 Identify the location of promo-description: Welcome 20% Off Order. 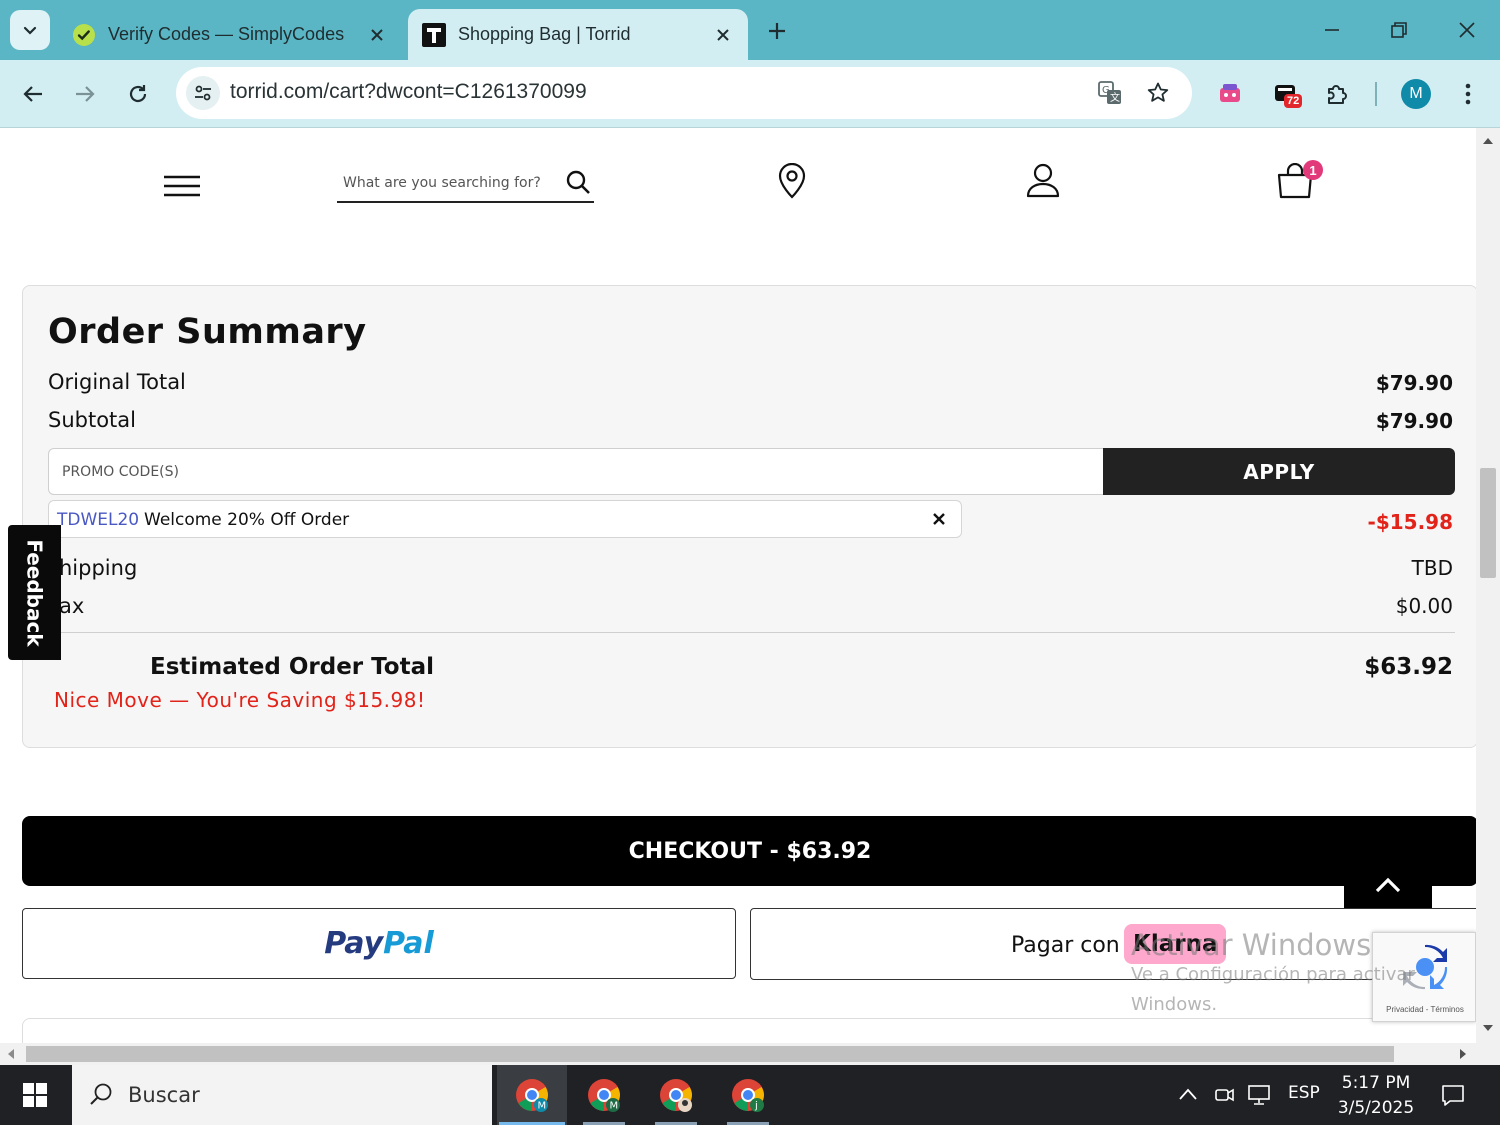
(247, 520).